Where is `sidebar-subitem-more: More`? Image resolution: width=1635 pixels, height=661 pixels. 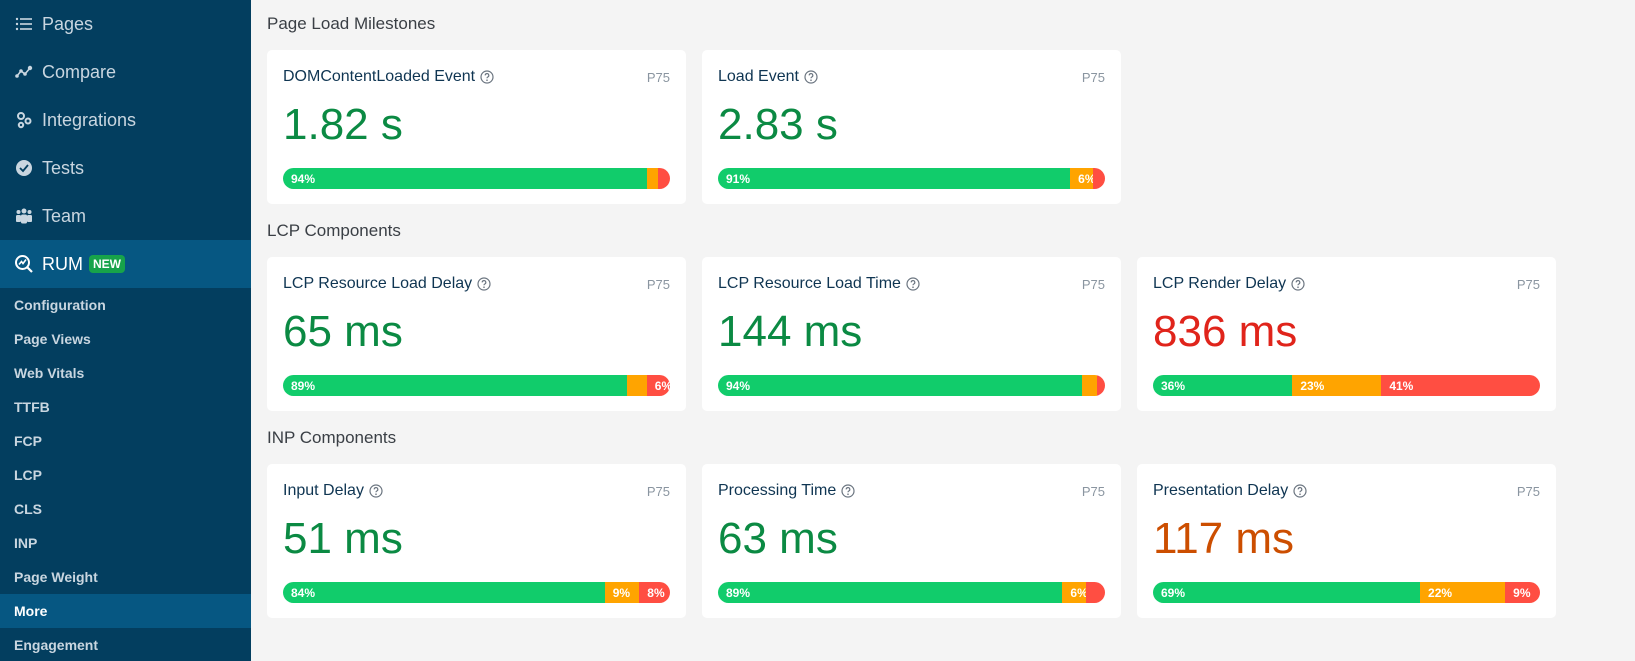
sidebar-subitem-more: More is located at coordinates (125, 611).